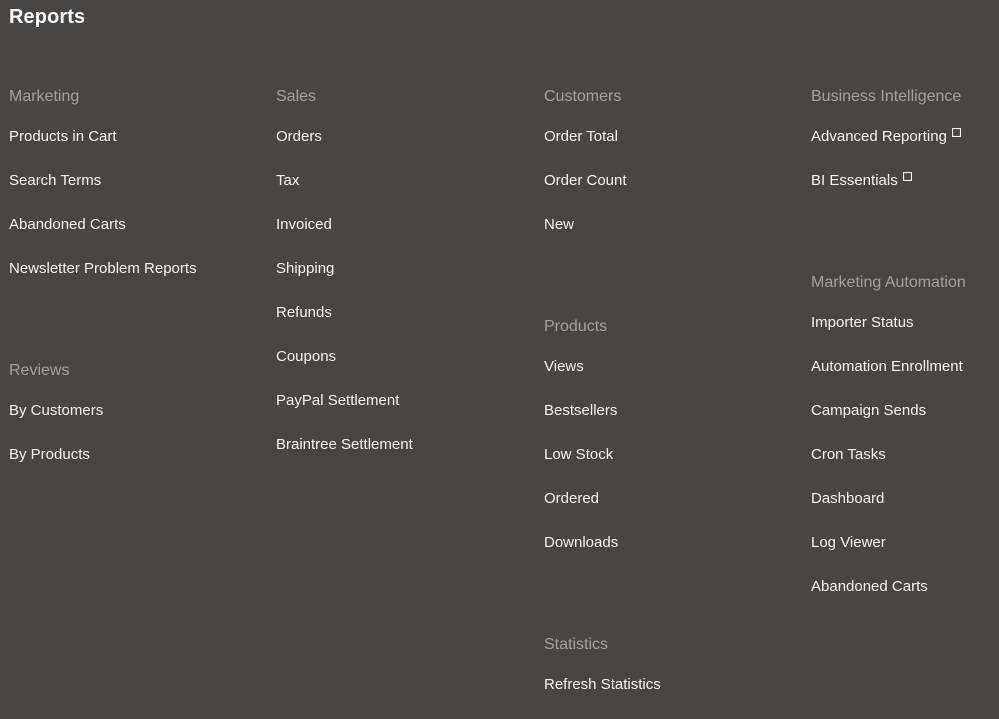 Image resolution: width=999 pixels, height=719 pixels. I want to click on menu-list-item: PayPal Settlement, so click(401, 413).